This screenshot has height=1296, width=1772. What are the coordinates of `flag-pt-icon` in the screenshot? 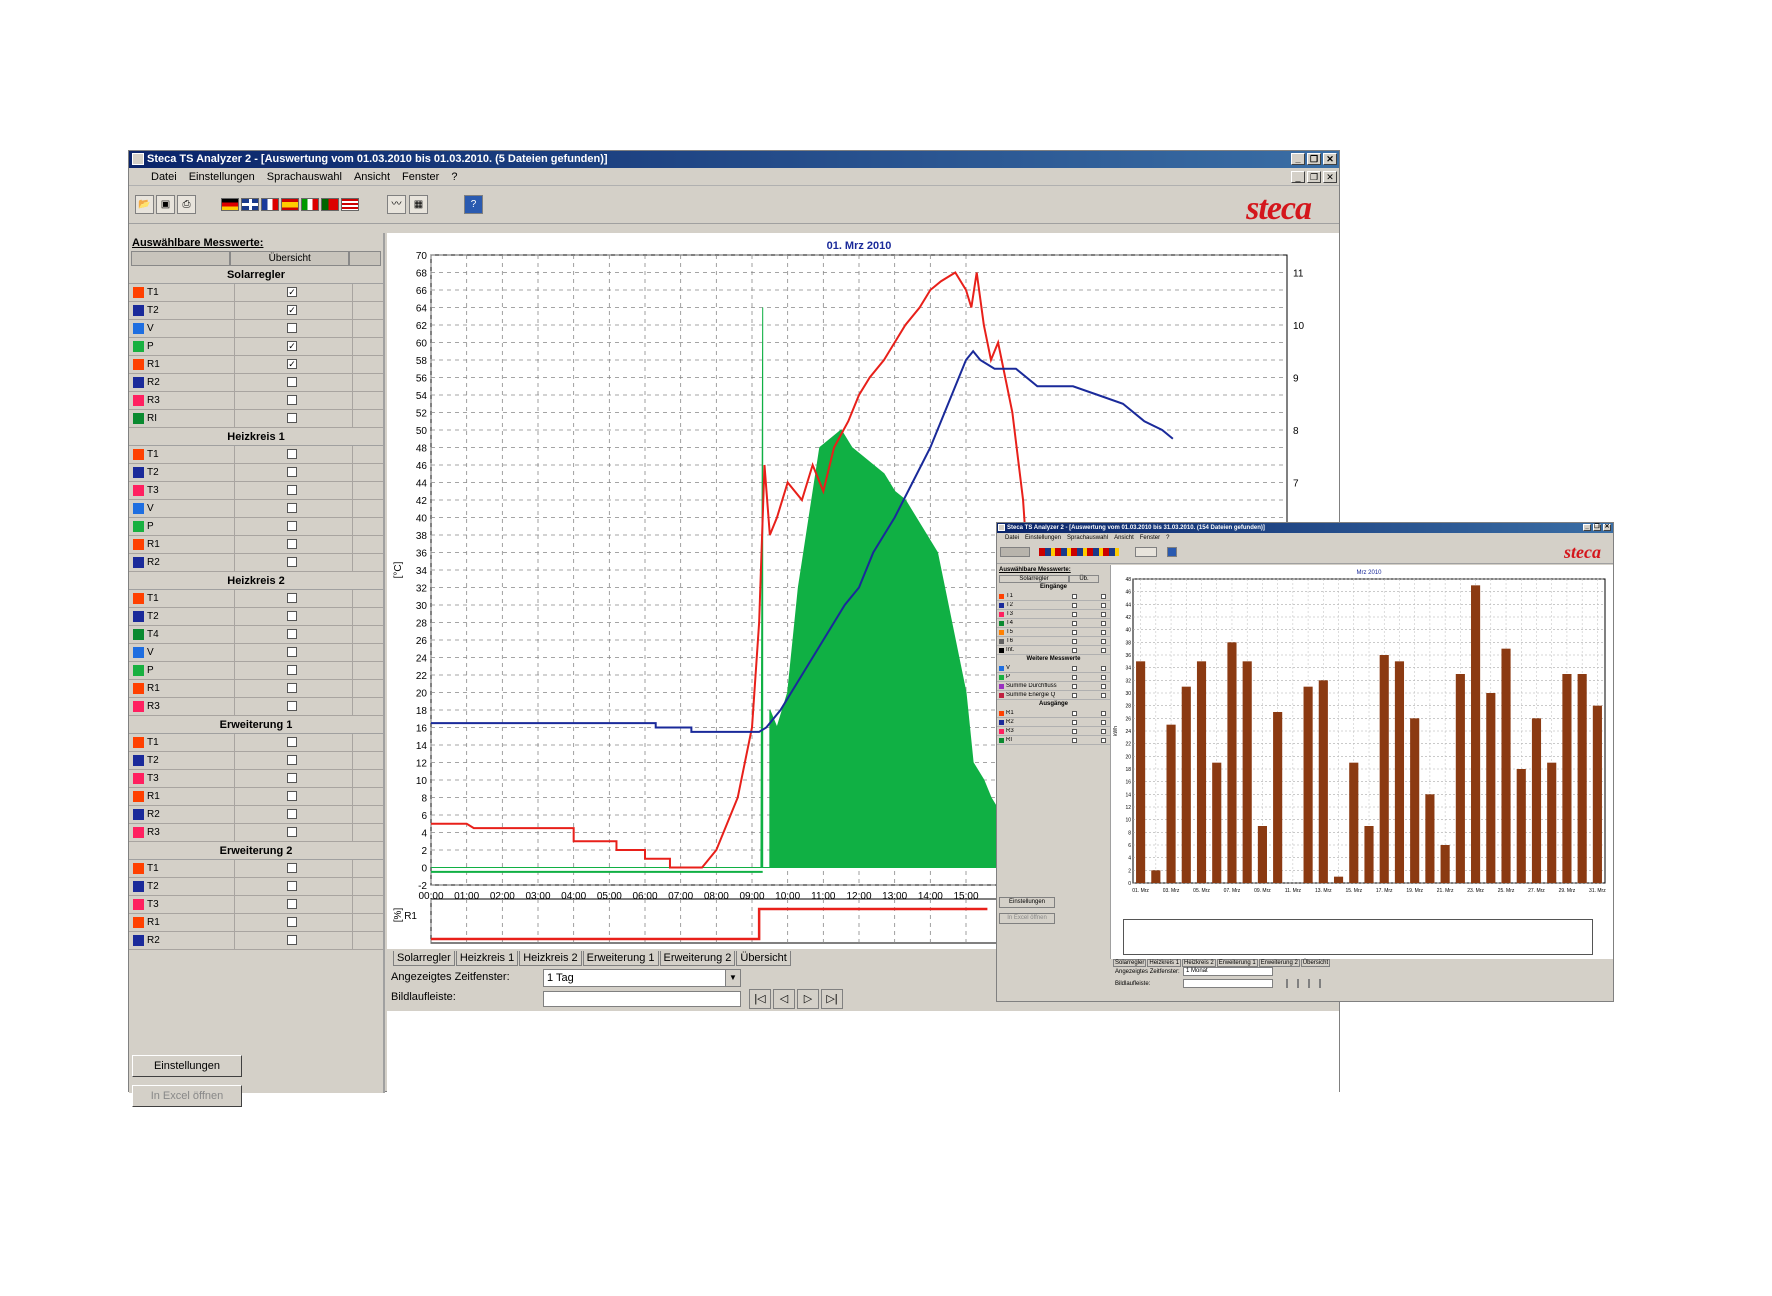 It's located at (330, 204).